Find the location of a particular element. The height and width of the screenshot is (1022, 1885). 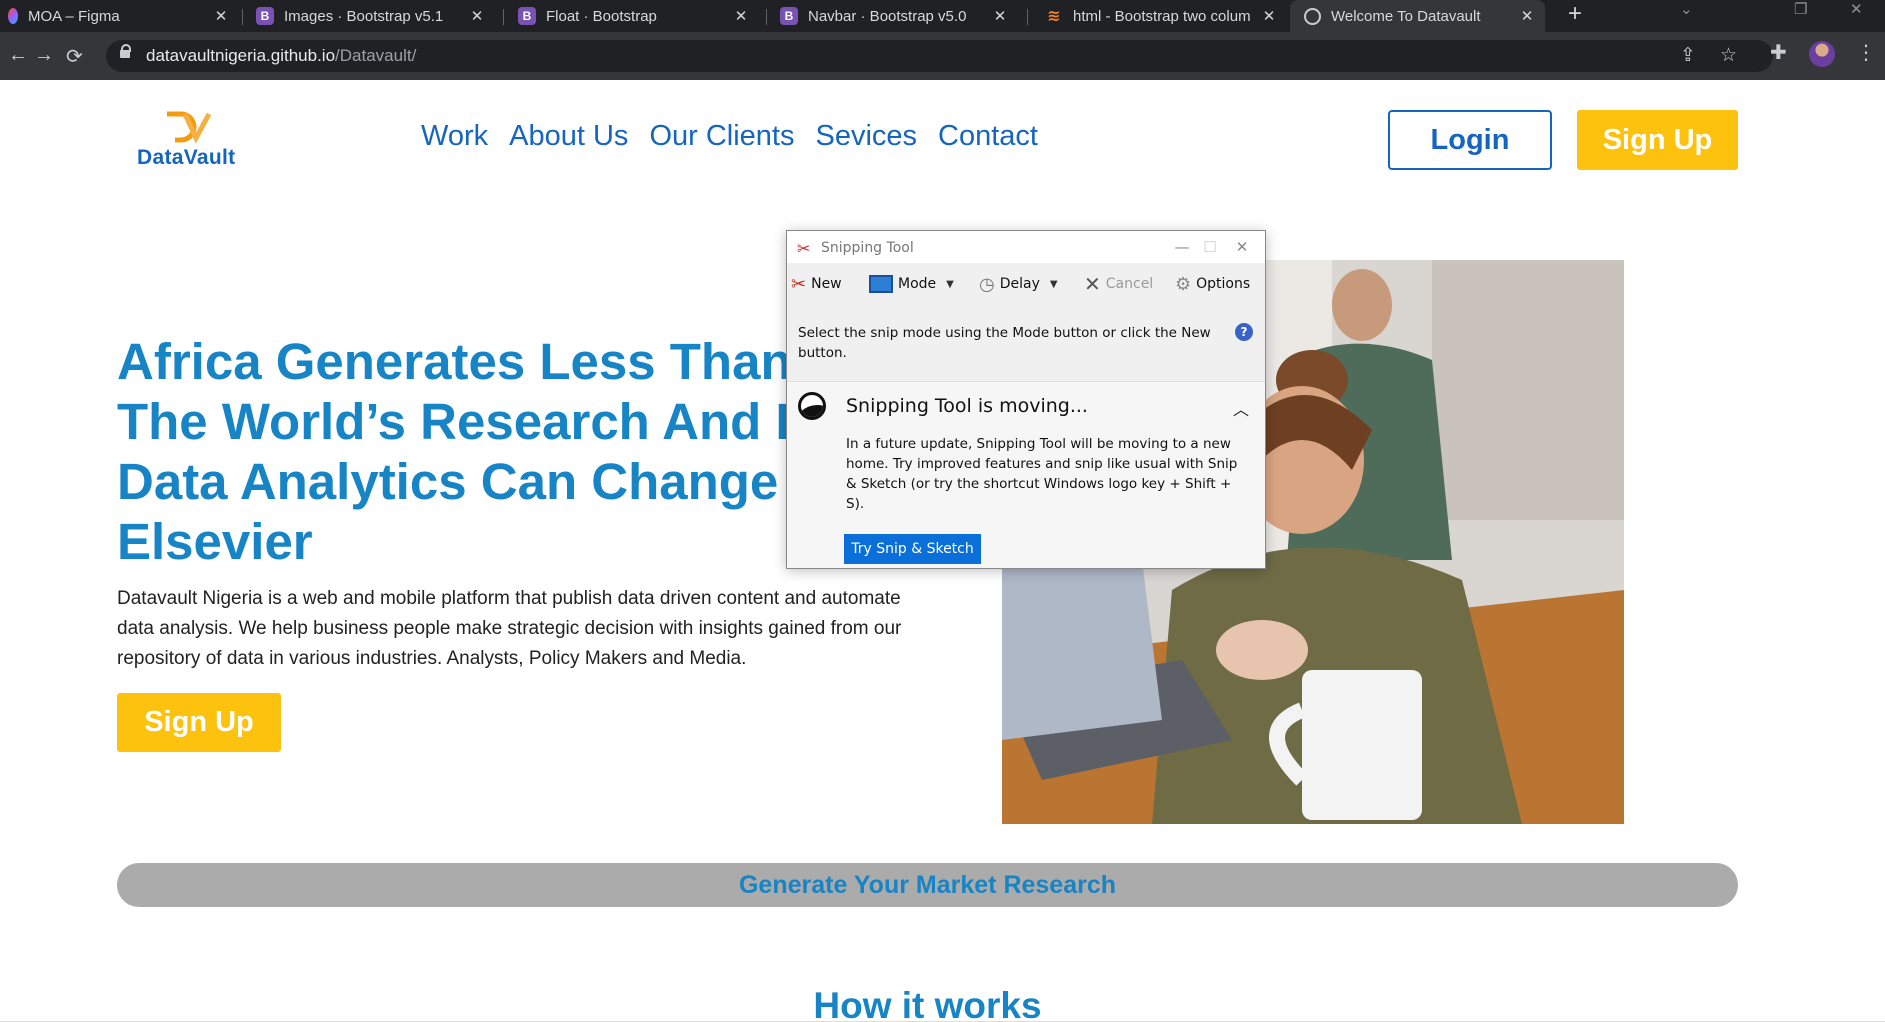

tab-title: html - Bootstrap two colum is located at coordinates (1162, 16).